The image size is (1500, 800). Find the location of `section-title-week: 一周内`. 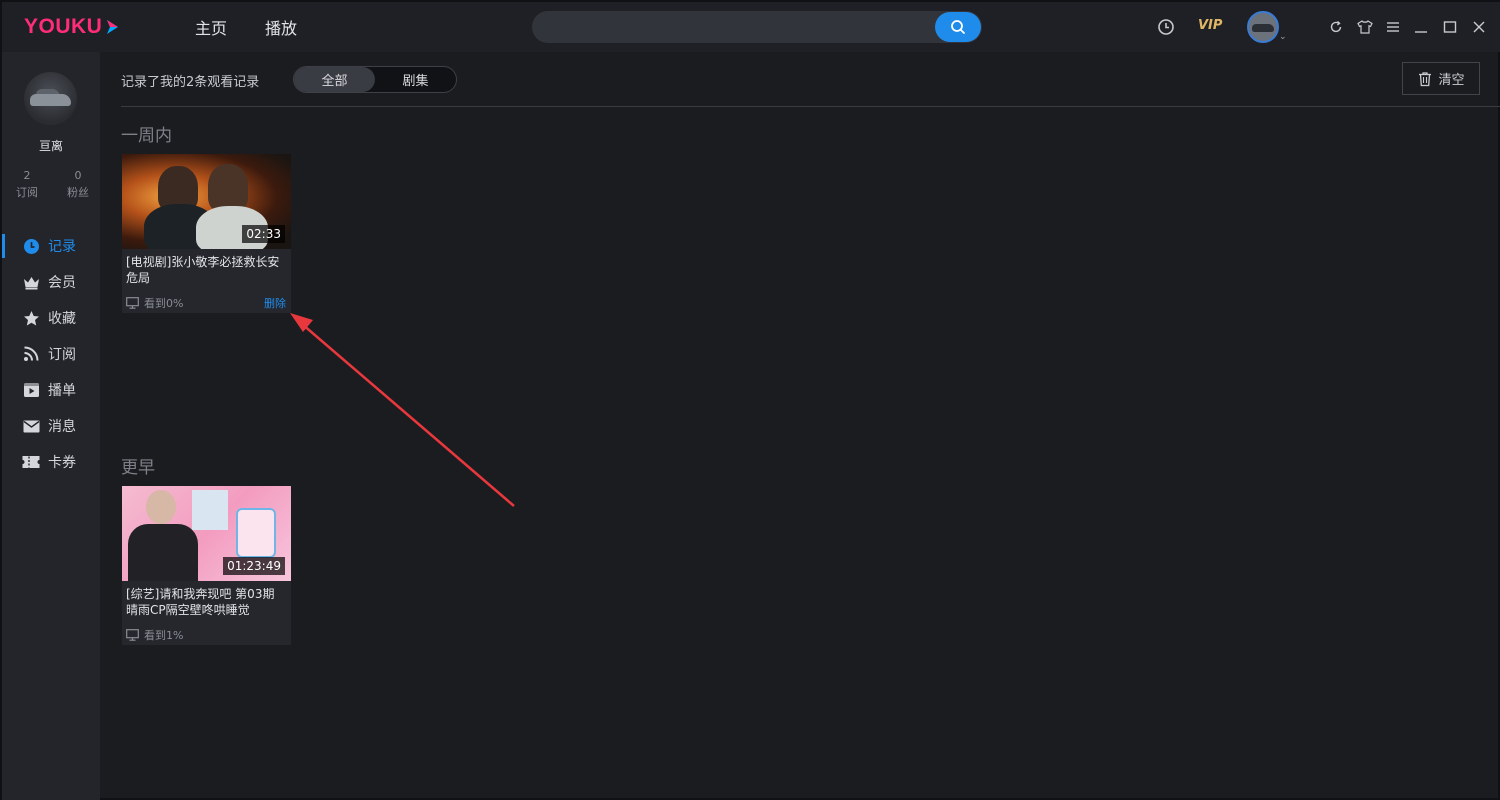

section-title-week: 一周内 is located at coordinates (146, 136).